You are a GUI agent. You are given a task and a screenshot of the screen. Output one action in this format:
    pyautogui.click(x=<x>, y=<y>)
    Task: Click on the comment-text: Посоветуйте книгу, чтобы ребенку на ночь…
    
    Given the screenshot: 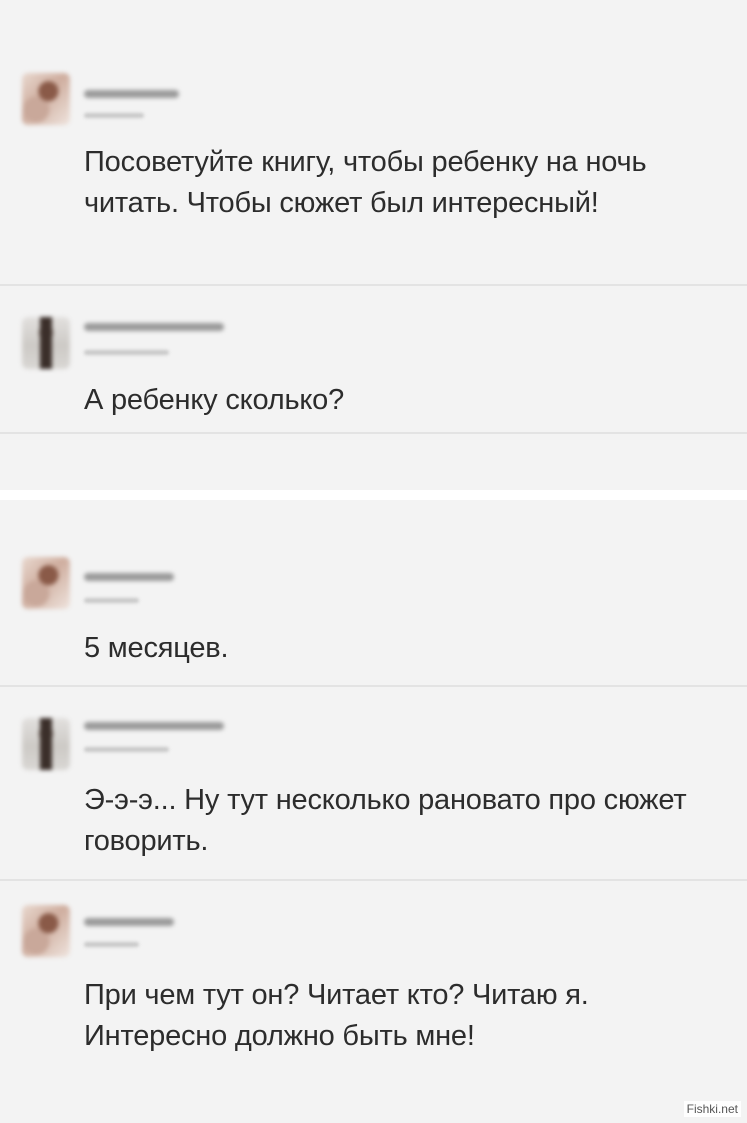 What is the action you would take?
    pyautogui.click(x=365, y=182)
    